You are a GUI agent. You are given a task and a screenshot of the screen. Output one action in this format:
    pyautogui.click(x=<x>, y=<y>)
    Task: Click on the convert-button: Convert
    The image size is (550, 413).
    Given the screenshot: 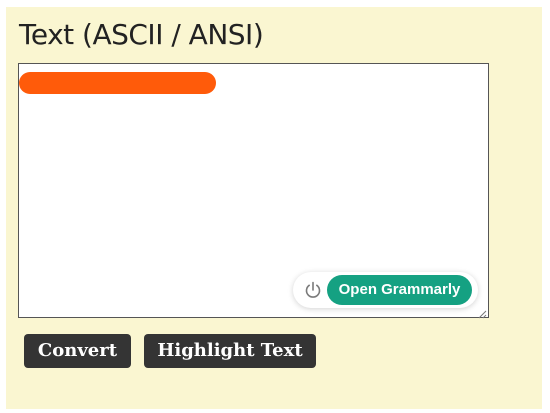 What is the action you would take?
    pyautogui.click(x=77, y=351)
    